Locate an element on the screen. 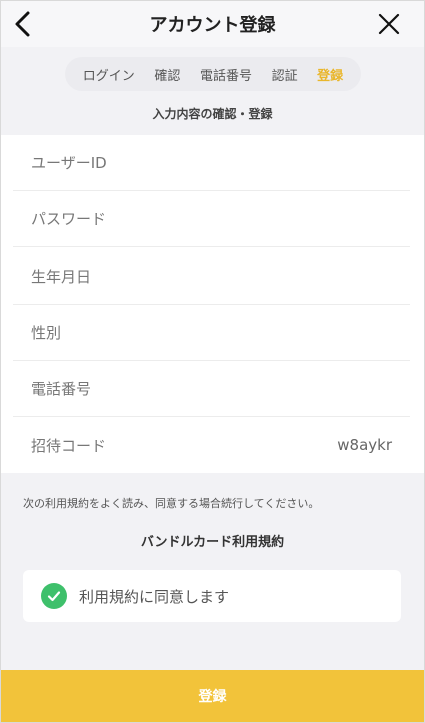 Image resolution: width=425 pixels, height=723 pixels. terms-note: 次の利用規約をよく読み、同意する場合続行してください。 is located at coordinates (171, 503).